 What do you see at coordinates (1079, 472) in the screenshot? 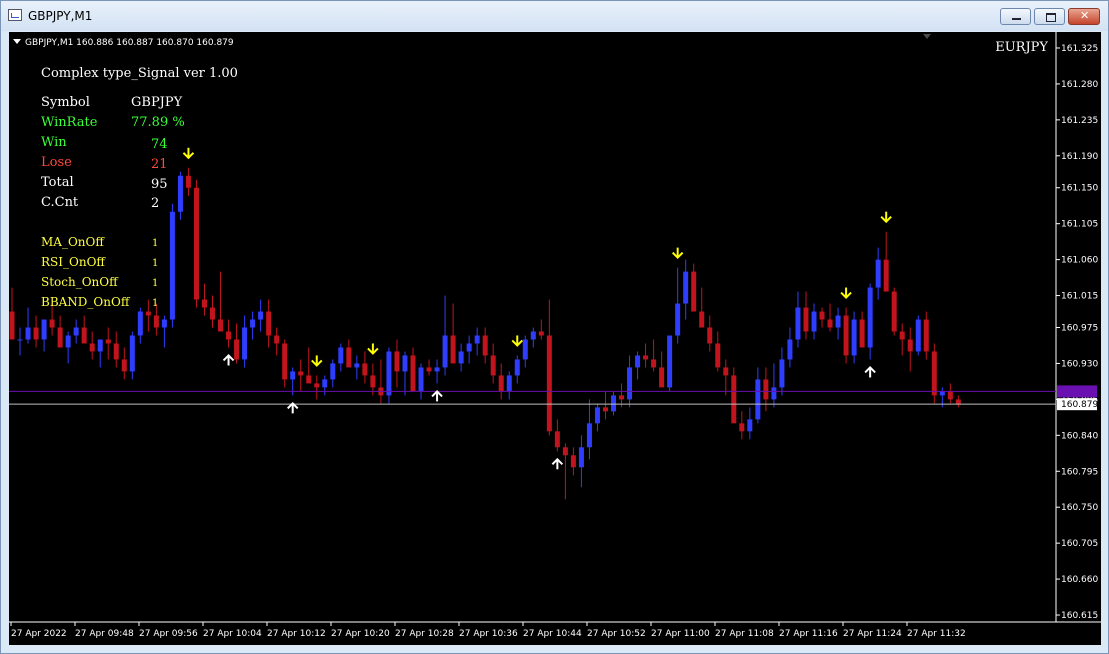
I see `price-tick-label: 160.795` at bounding box center [1079, 472].